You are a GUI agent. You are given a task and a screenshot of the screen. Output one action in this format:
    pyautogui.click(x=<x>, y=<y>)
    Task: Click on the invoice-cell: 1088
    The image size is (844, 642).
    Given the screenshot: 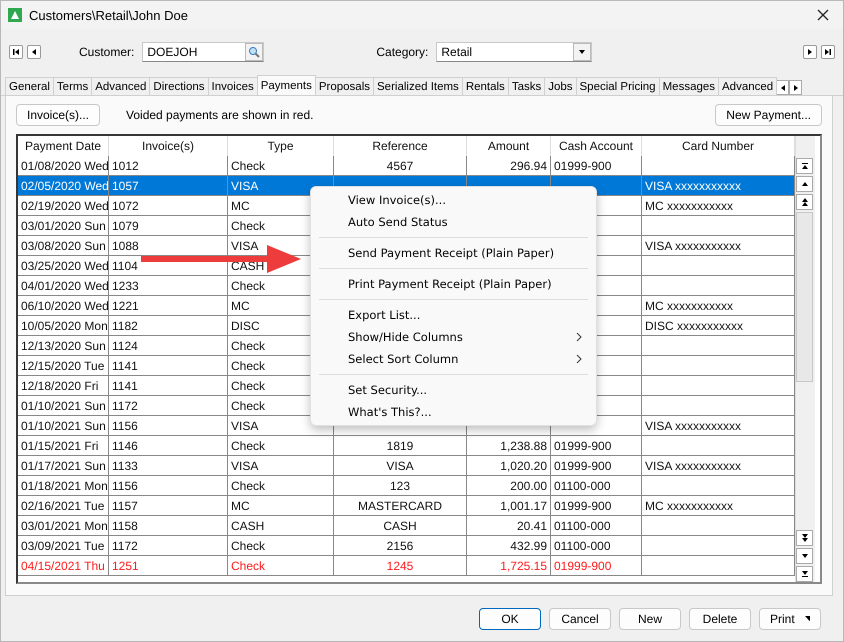 What is the action you would take?
    pyautogui.click(x=125, y=245)
    